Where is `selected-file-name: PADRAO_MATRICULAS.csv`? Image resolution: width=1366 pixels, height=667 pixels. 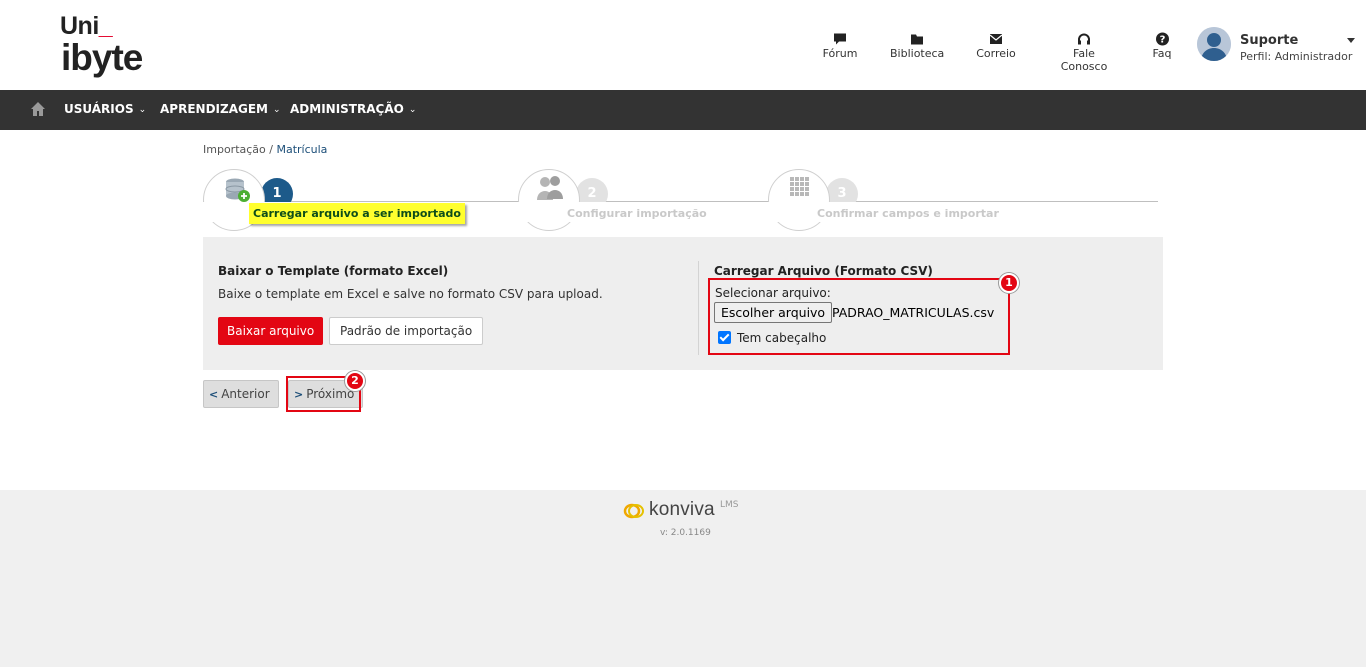 selected-file-name: PADRAO_MATRICULAS.csv is located at coordinates (913, 312).